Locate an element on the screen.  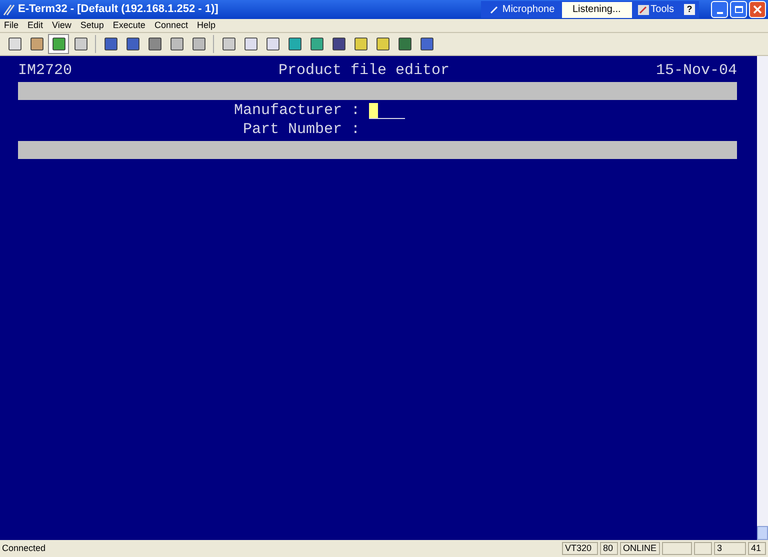
status-message: Connected is located at coordinates (24, 548).